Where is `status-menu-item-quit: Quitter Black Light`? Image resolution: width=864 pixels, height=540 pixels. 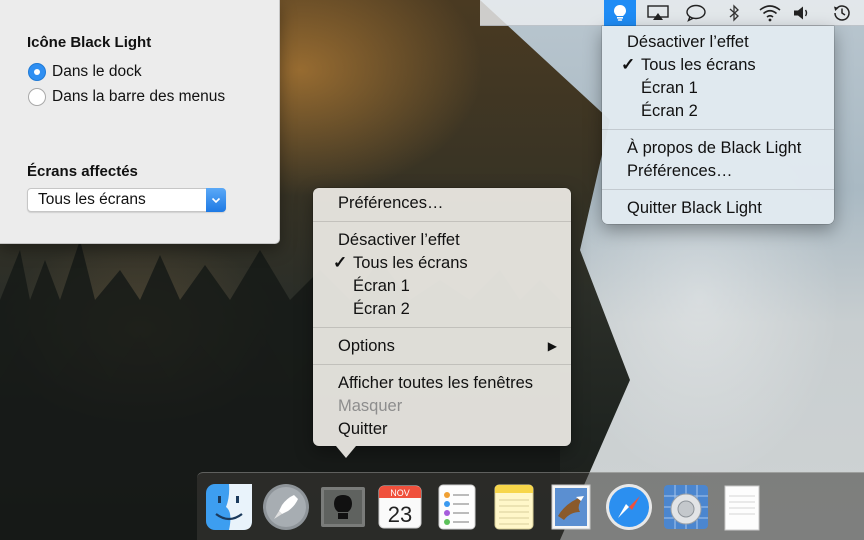
status-menu-item-quit: Quitter Black Light is located at coordinates (718, 208).